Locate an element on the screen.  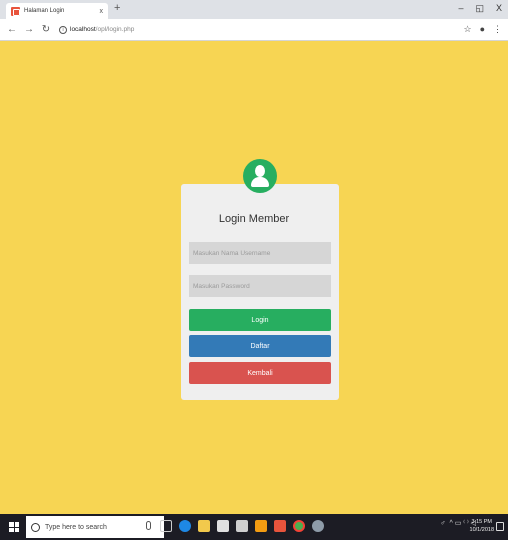
login-title: Login Member is located at coordinates (254, 219).